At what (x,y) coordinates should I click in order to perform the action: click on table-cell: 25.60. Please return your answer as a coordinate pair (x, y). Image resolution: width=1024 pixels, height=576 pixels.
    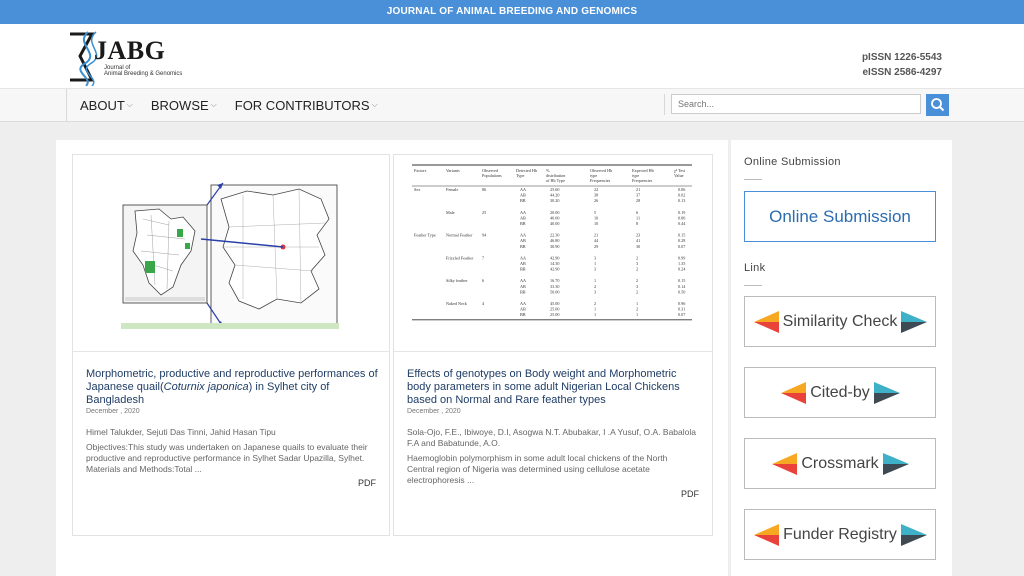
    Looking at the image, I should click on (554, 189).